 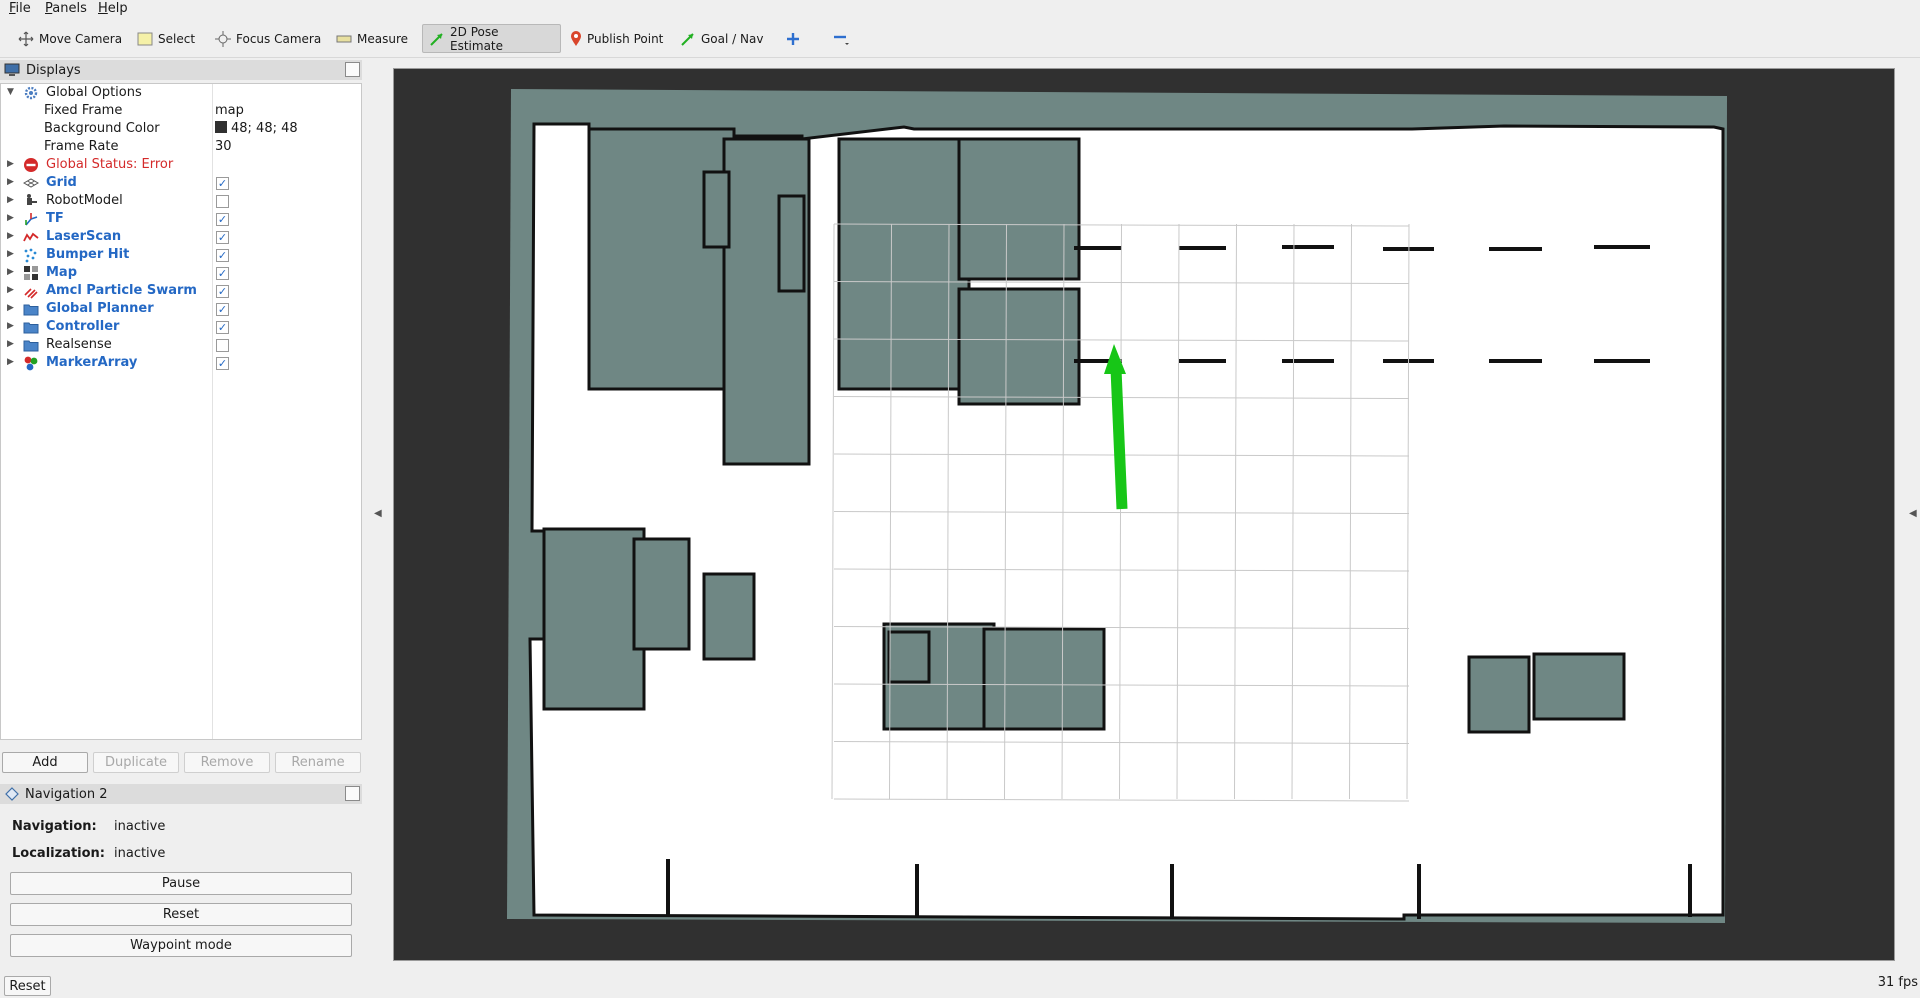 I want to click on pause-button: Pause, so click(x=181, y=883).